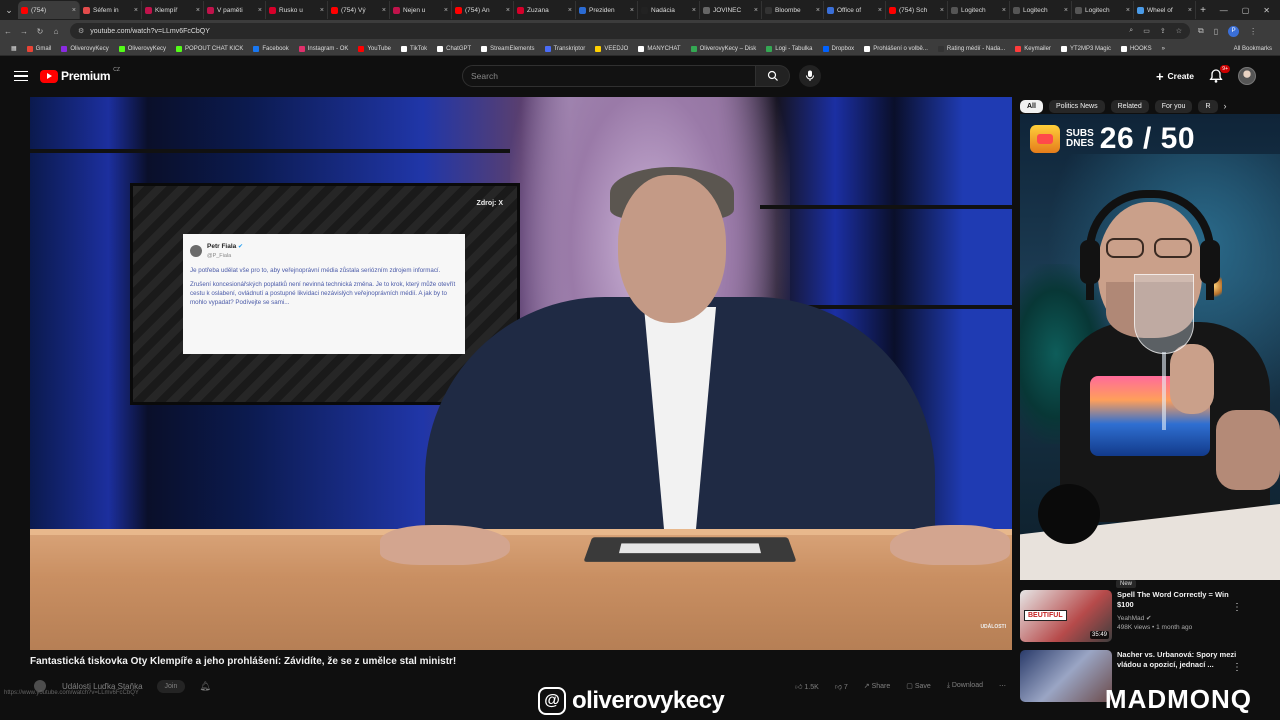 This screenshot has width=1280, height=720. What do you see at coordinates (235, 10) in the screenshot?
I see `browser-tab: V paměti ×` at bounding box center [235, 10].